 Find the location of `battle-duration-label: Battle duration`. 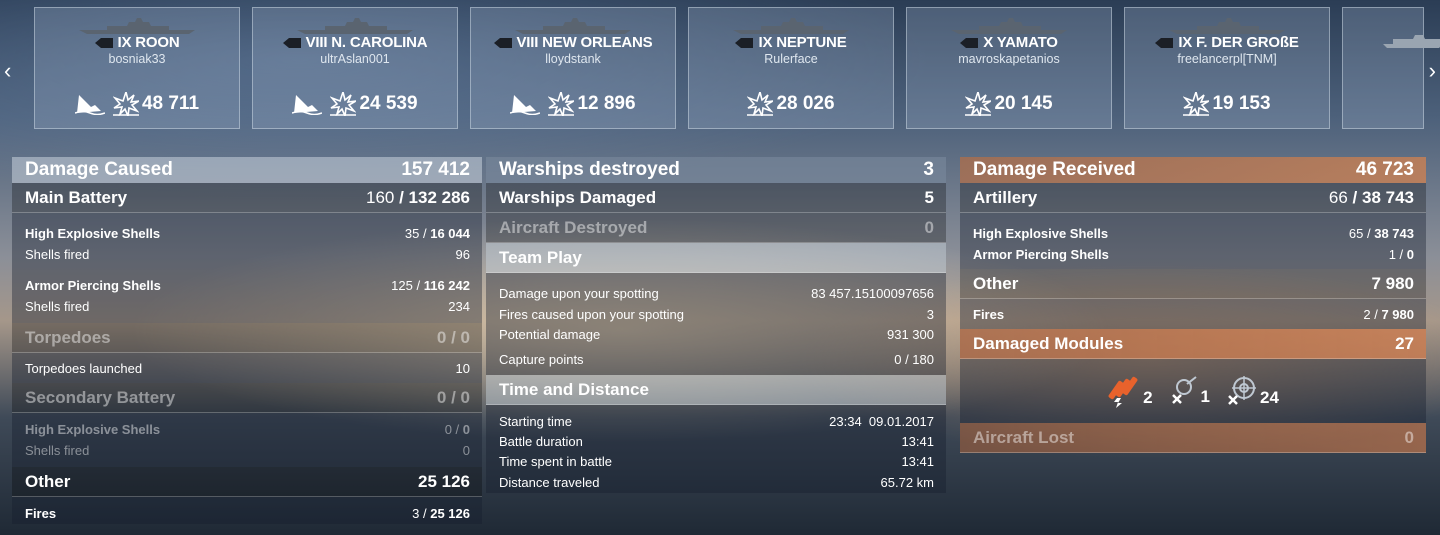

battle-duration-label: Battle duration is located at coordinates (541, 441).